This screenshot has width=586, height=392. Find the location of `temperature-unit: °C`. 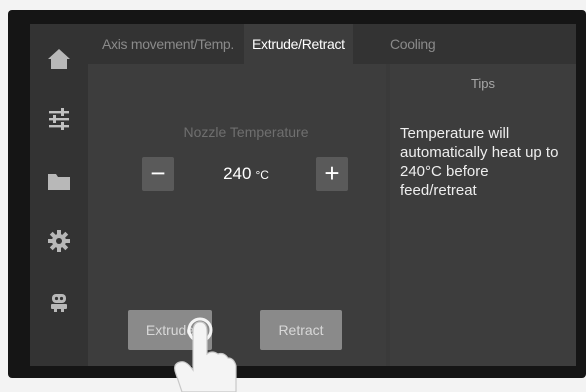

temperature-unit: °C is located at coordinates (262, 175).